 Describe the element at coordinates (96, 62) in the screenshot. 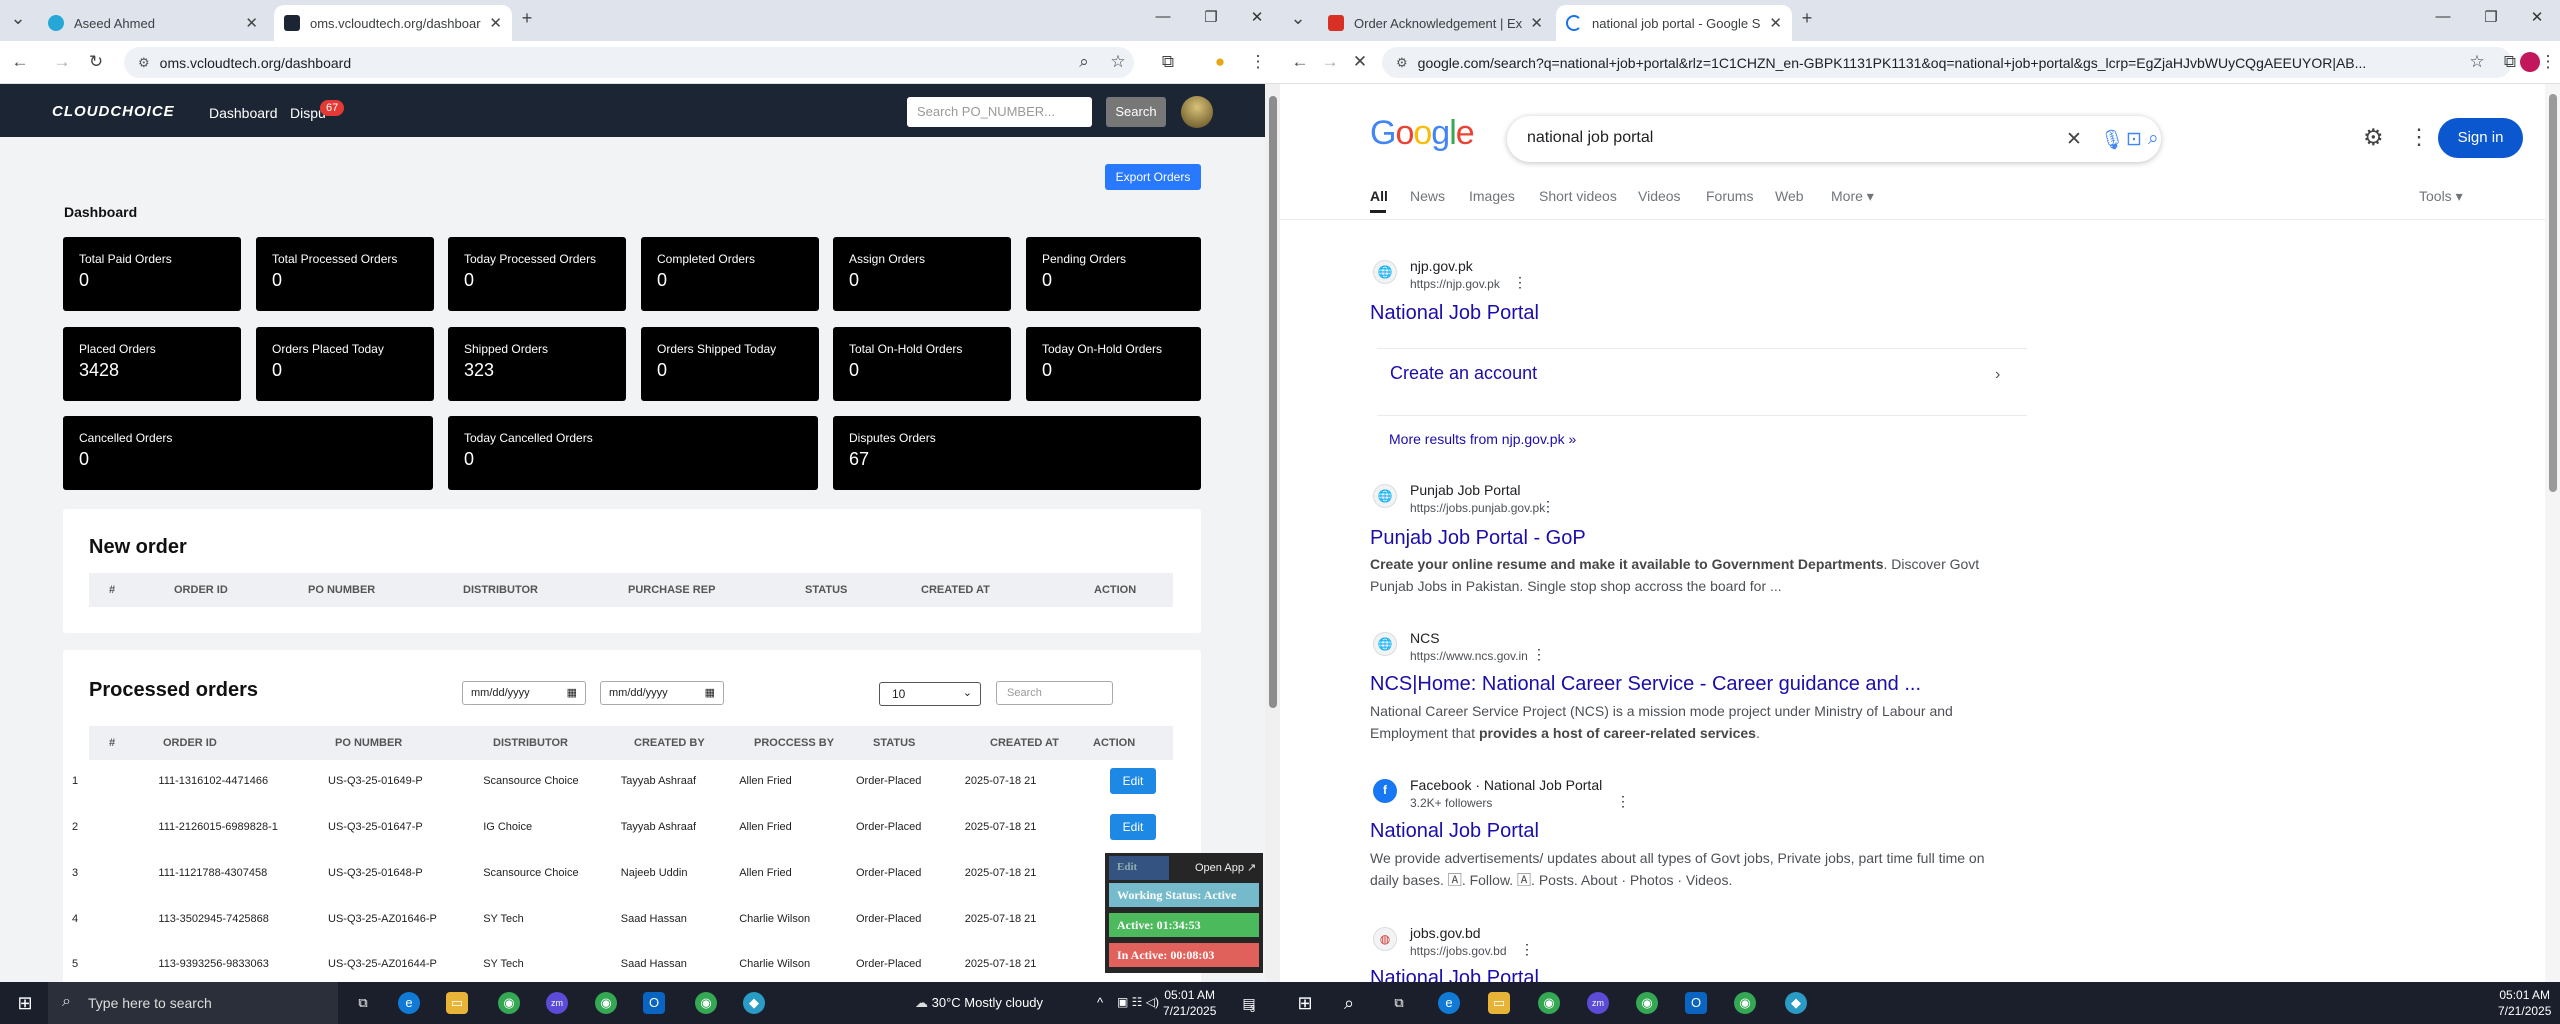

I see `reload-icon: ↻` at that location.